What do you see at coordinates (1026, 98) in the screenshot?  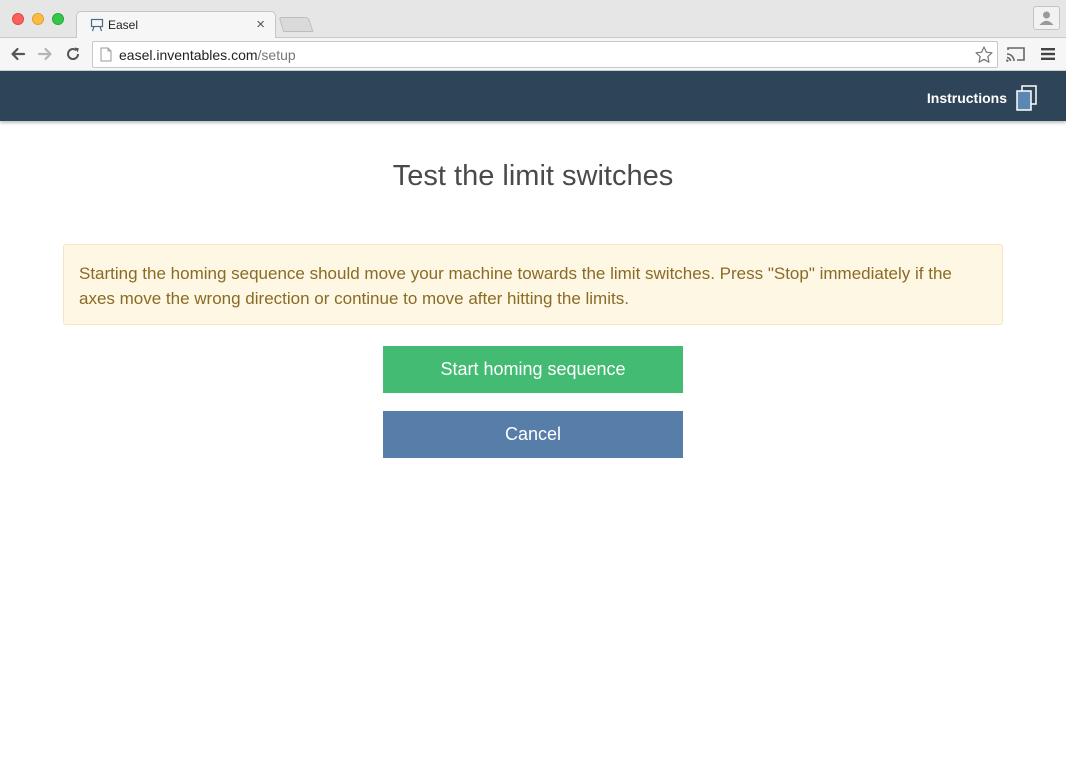 I see `copy-pages-icon` at bounding box center [1026, 98].